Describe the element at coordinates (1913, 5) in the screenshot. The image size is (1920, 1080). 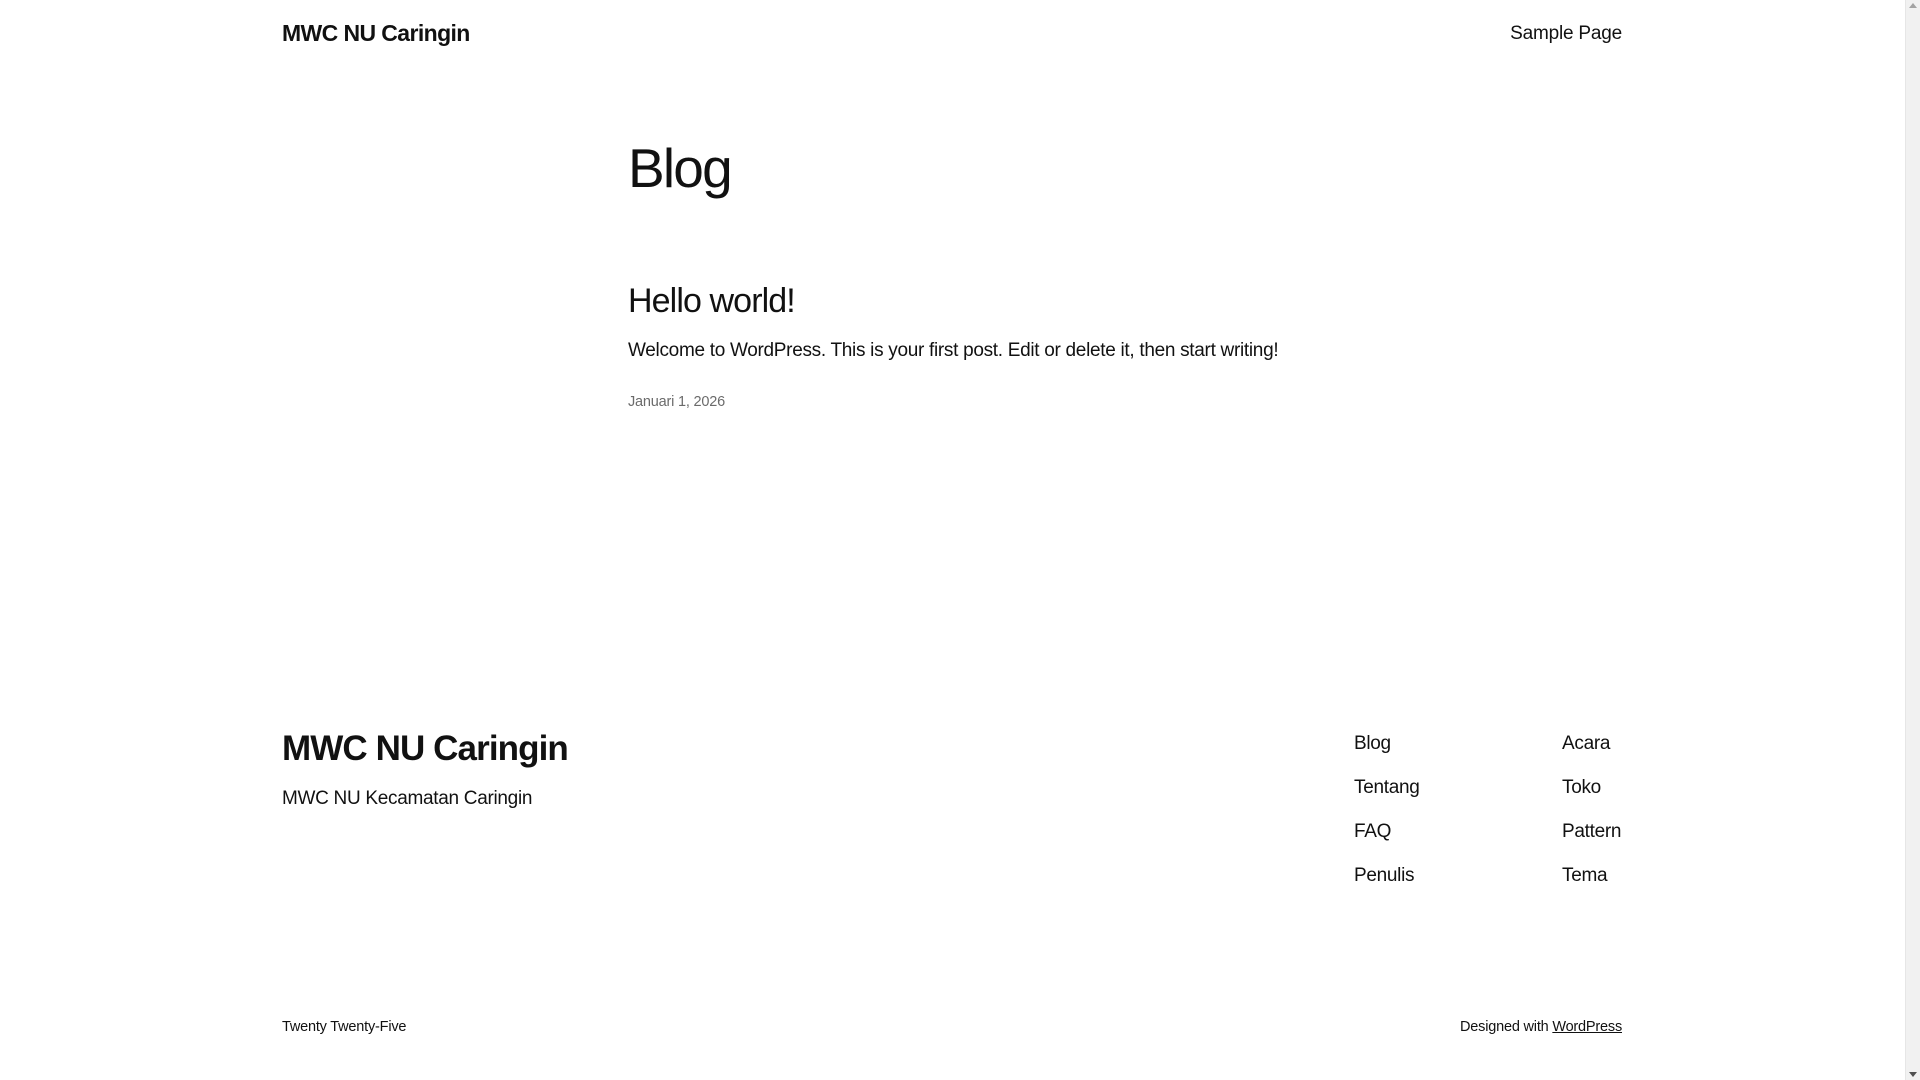
I see `scroll-up-arrow-icon` at that location.